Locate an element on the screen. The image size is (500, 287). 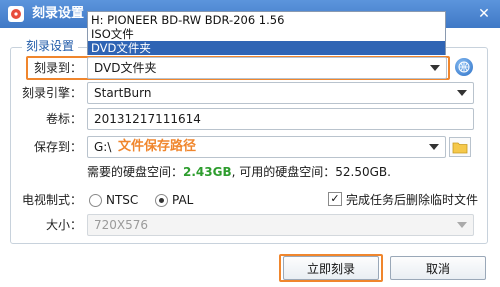
space-middle: , 可用的硬盘空间： is located at coordinates (283, 172).